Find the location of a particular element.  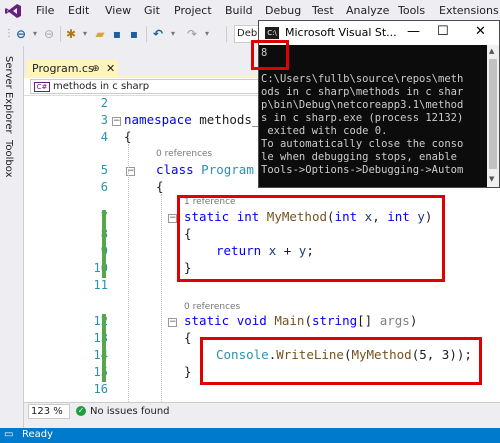

status-text: Ready is located at coordinates (38, 434).